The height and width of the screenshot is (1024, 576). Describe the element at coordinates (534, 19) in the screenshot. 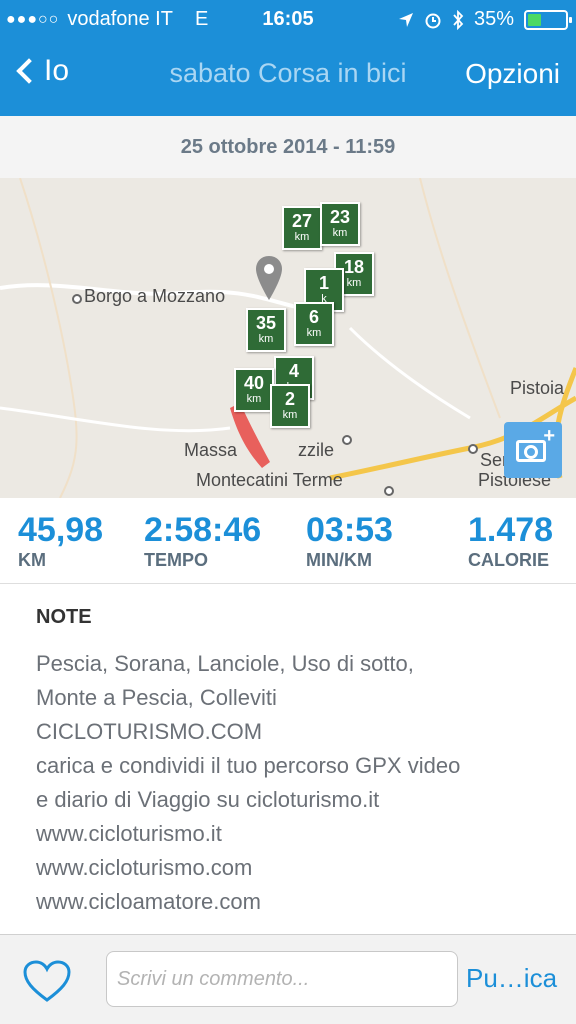

I see `battery-fill` at that location.